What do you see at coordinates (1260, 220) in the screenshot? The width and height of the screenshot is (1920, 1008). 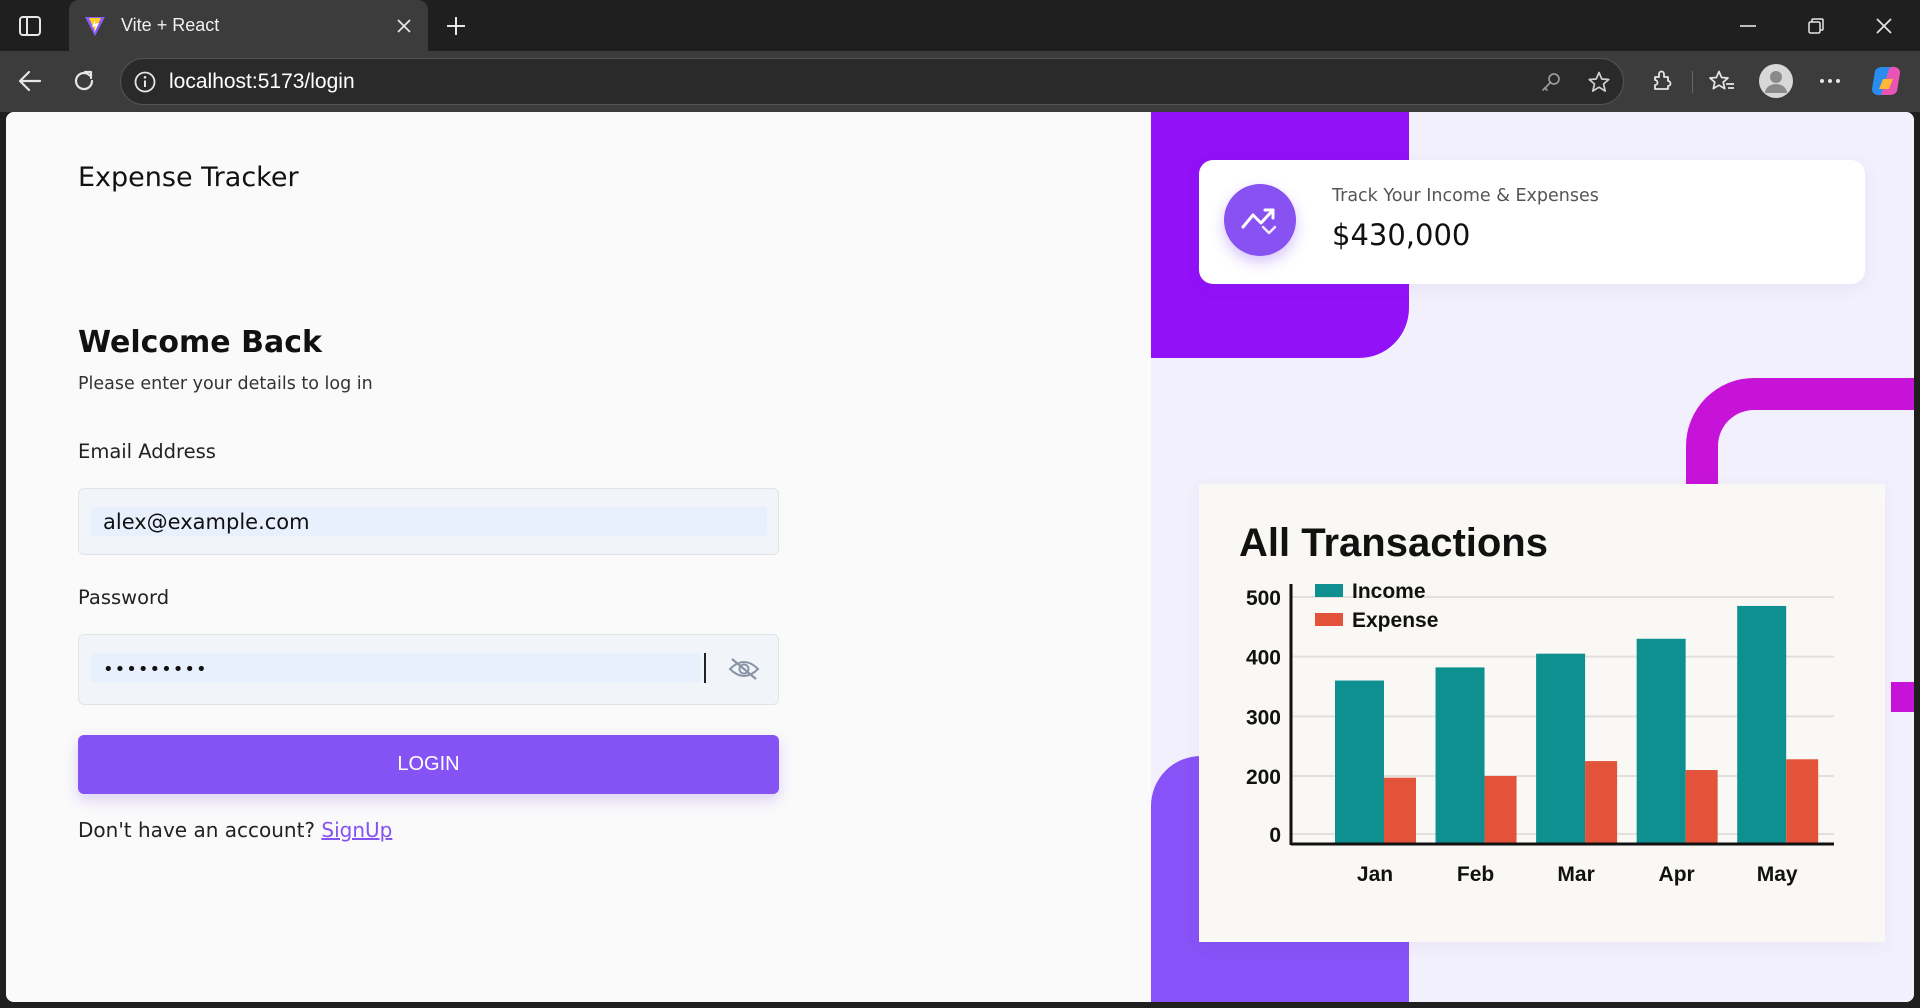 I see `trending-up-icon` at bounding box center [1260, 220].